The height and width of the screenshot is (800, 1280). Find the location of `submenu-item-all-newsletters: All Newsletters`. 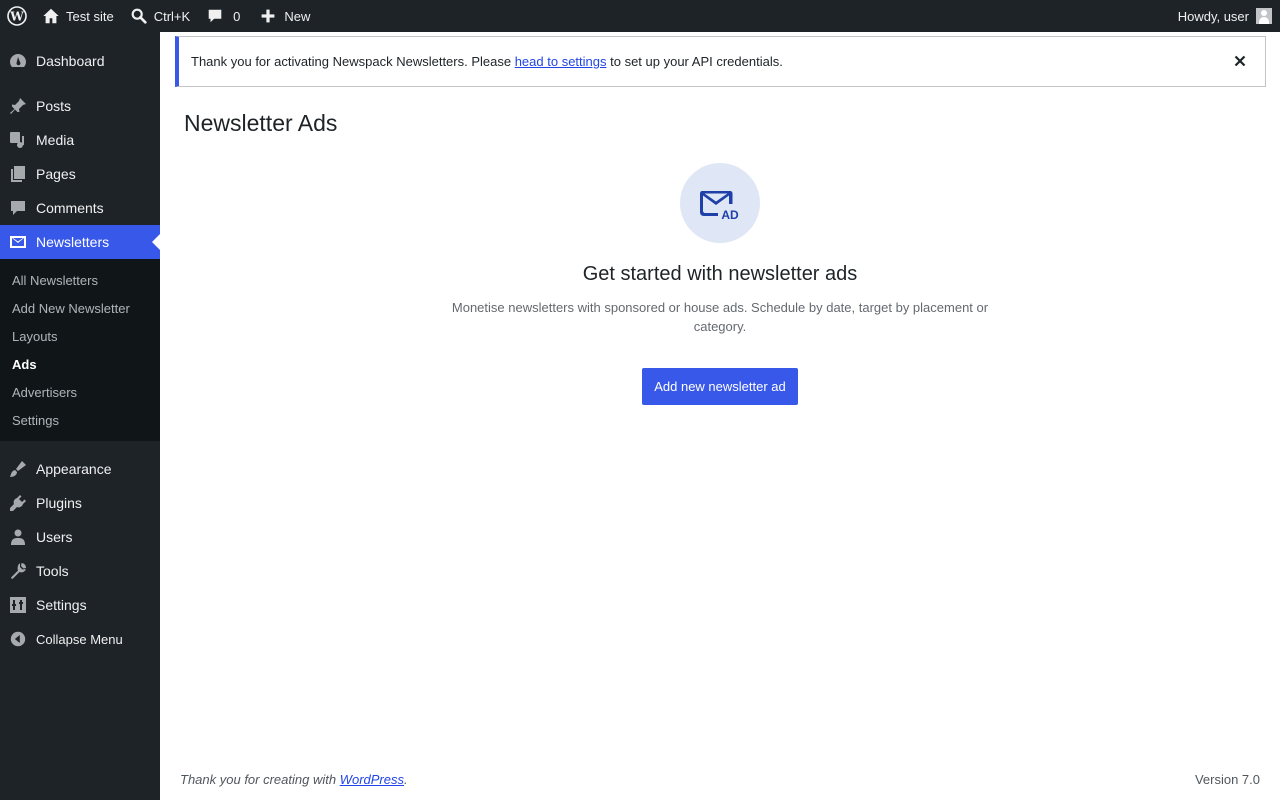

submenu-item-all-newsletters: All Newsletters is located at coordinates (80, 280).